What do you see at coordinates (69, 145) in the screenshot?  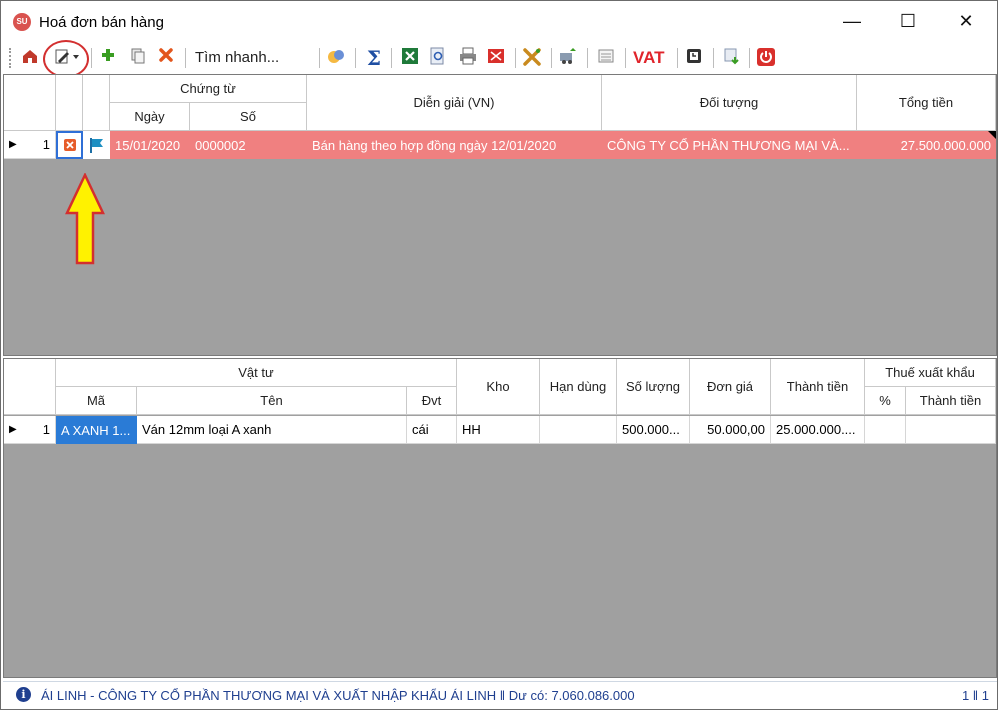 I see `invoice-status-icon` at bounding box center [69, 145].